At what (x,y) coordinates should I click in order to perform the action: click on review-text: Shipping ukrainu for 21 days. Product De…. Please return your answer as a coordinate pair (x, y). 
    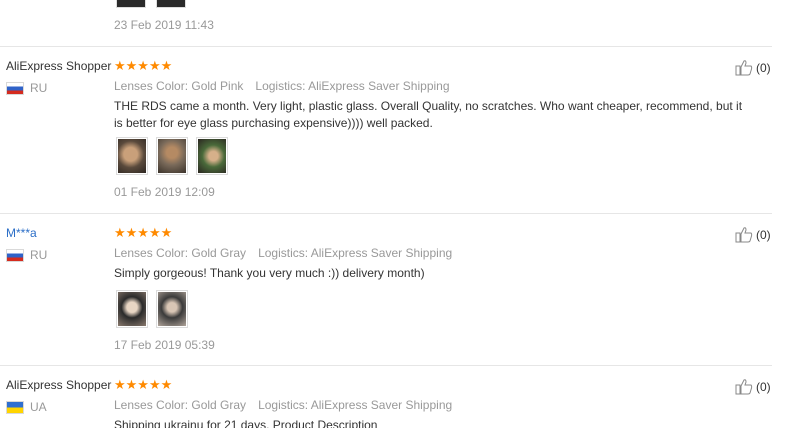
    Looking at the image, I should click on (246, 423).